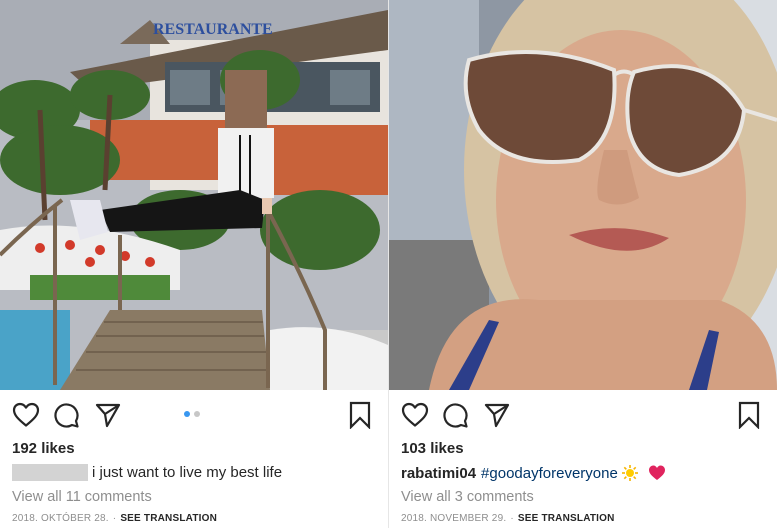 This screenshot has width=777, height=528. What do you see at coordinates (582, 415) in the screenshot?
I see `post-actions` at bounding box center [582, 415].